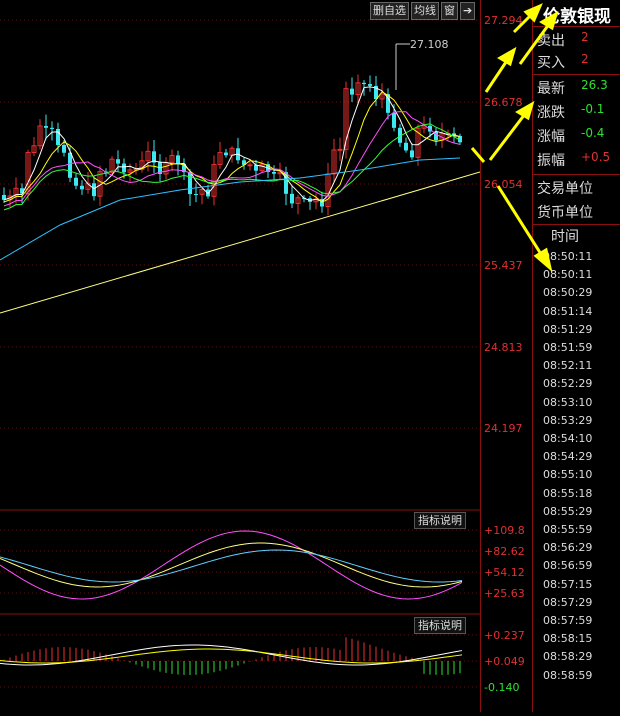 The height and width of the screenshot is (716, 620). I want to click on macd-tick: +0.049, so click(504, 661).